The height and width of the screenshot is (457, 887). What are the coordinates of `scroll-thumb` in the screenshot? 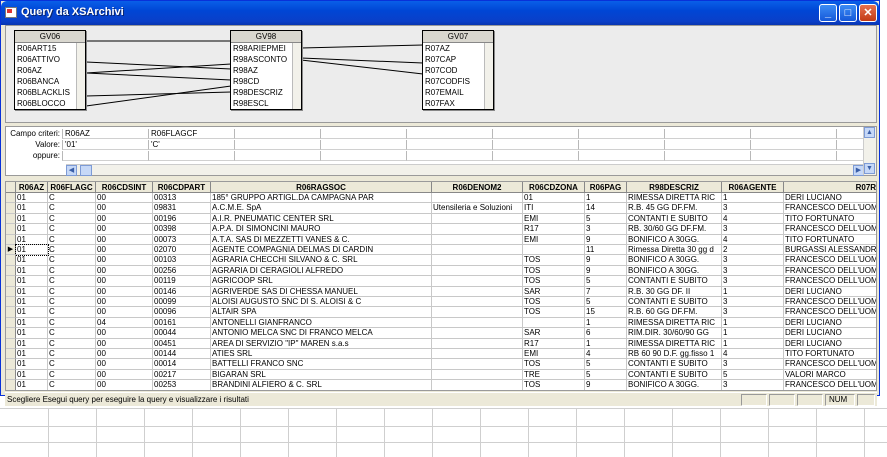 It's located at (86, 170).